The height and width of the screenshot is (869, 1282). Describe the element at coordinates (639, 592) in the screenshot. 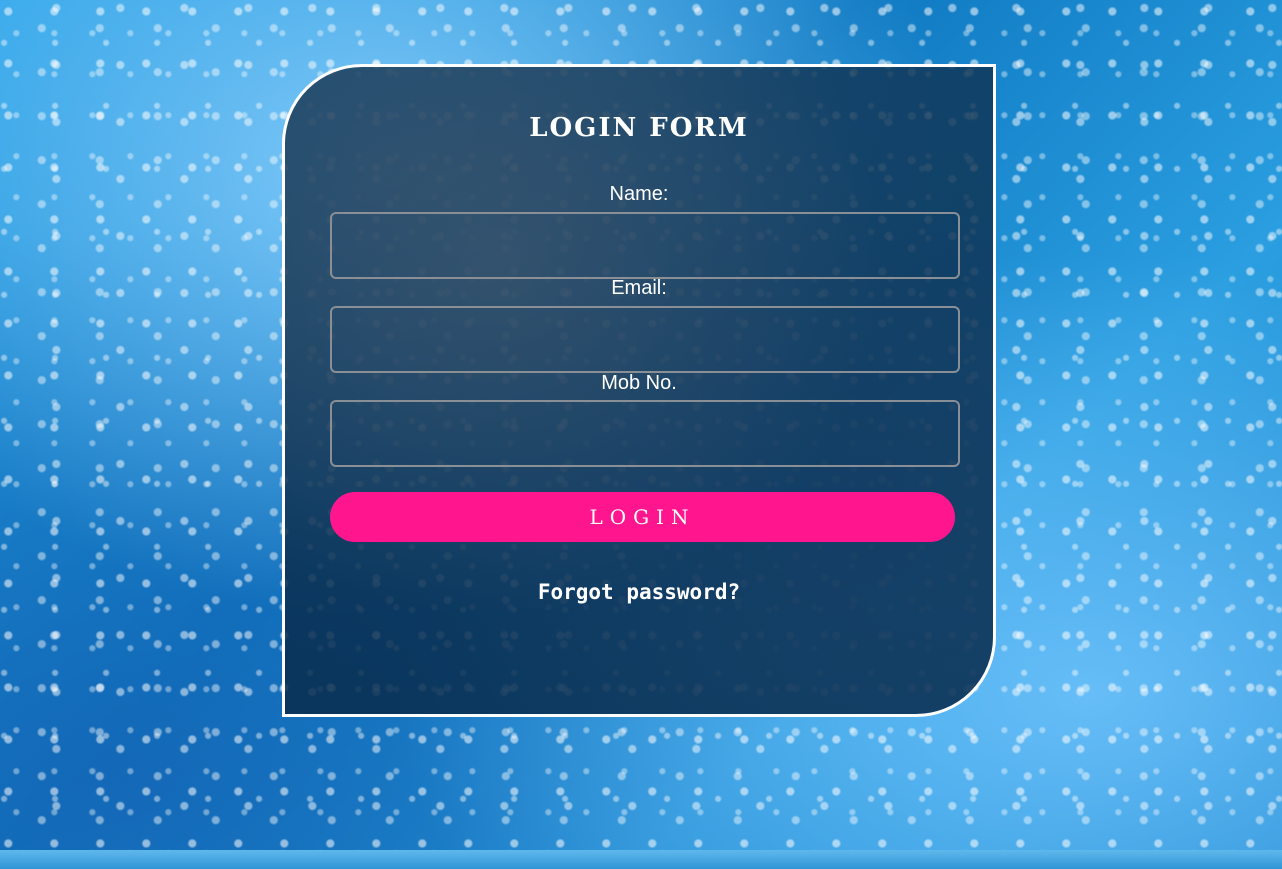

I see `forgot-password-link: Forgot password?` at that location.